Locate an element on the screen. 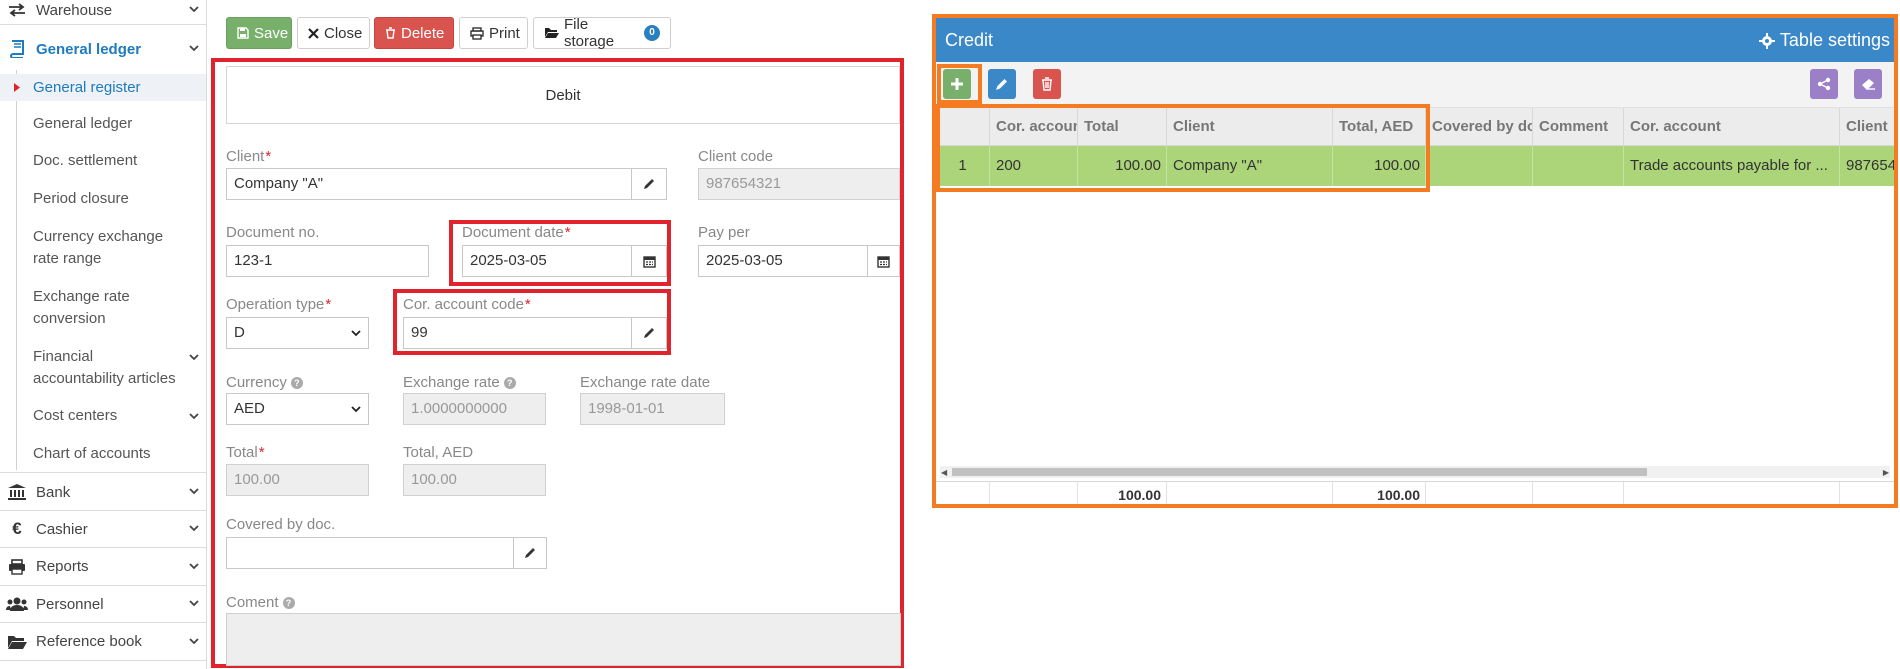 Image resolution: width=1900 pixels, height=669 pixels. doc-date-field: 2025-03-05 is located at coordinates (547, 261).